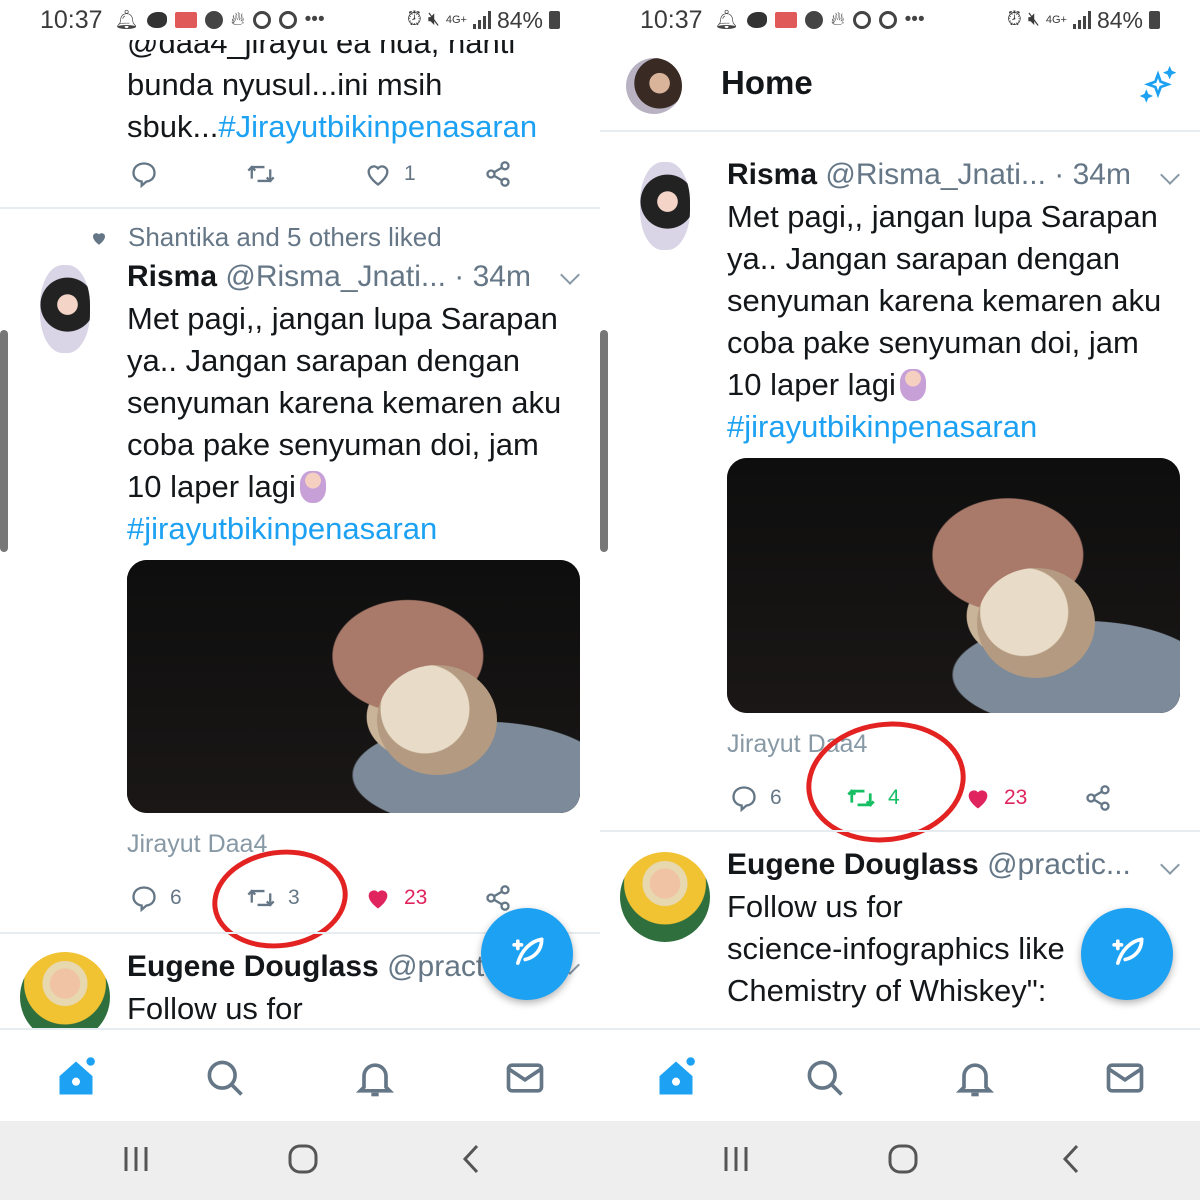 The image size is (1200, 1200). What do you see at coordinates (176, 897) in the screenshot?
I see `reply-count: 6` at bounding box center [176, 897].